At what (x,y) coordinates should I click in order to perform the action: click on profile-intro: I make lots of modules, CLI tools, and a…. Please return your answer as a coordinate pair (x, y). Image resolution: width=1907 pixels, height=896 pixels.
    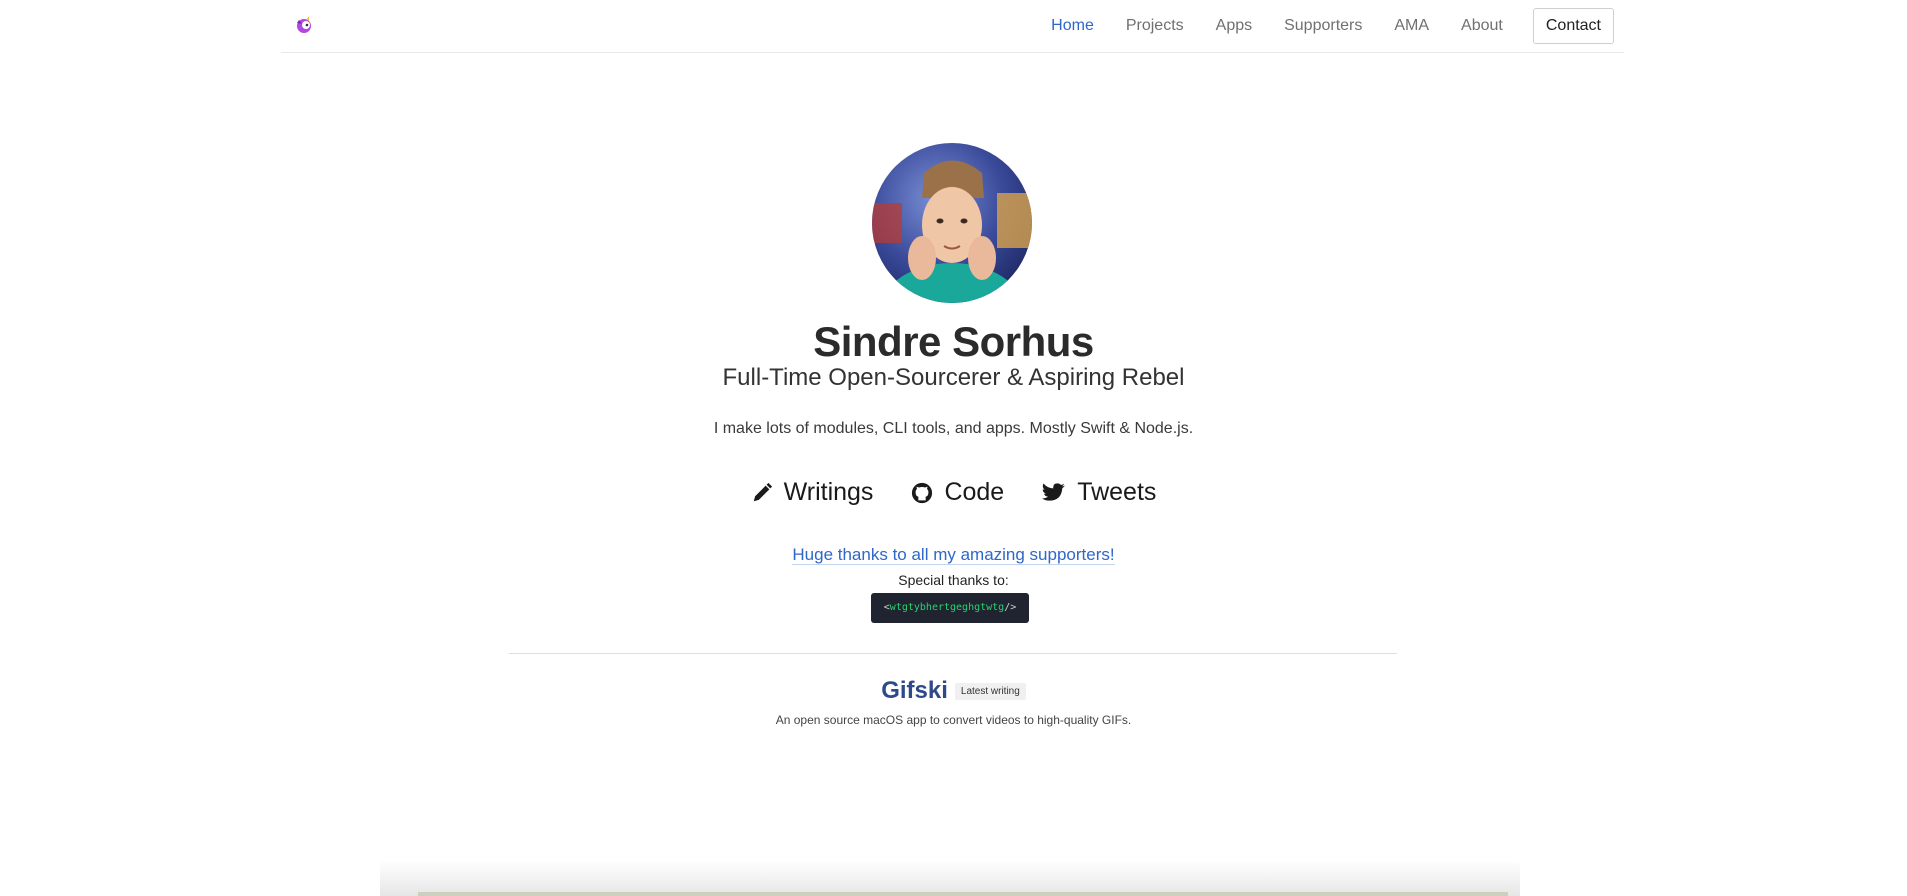
    Looking at the image, I should click on (953, 428).